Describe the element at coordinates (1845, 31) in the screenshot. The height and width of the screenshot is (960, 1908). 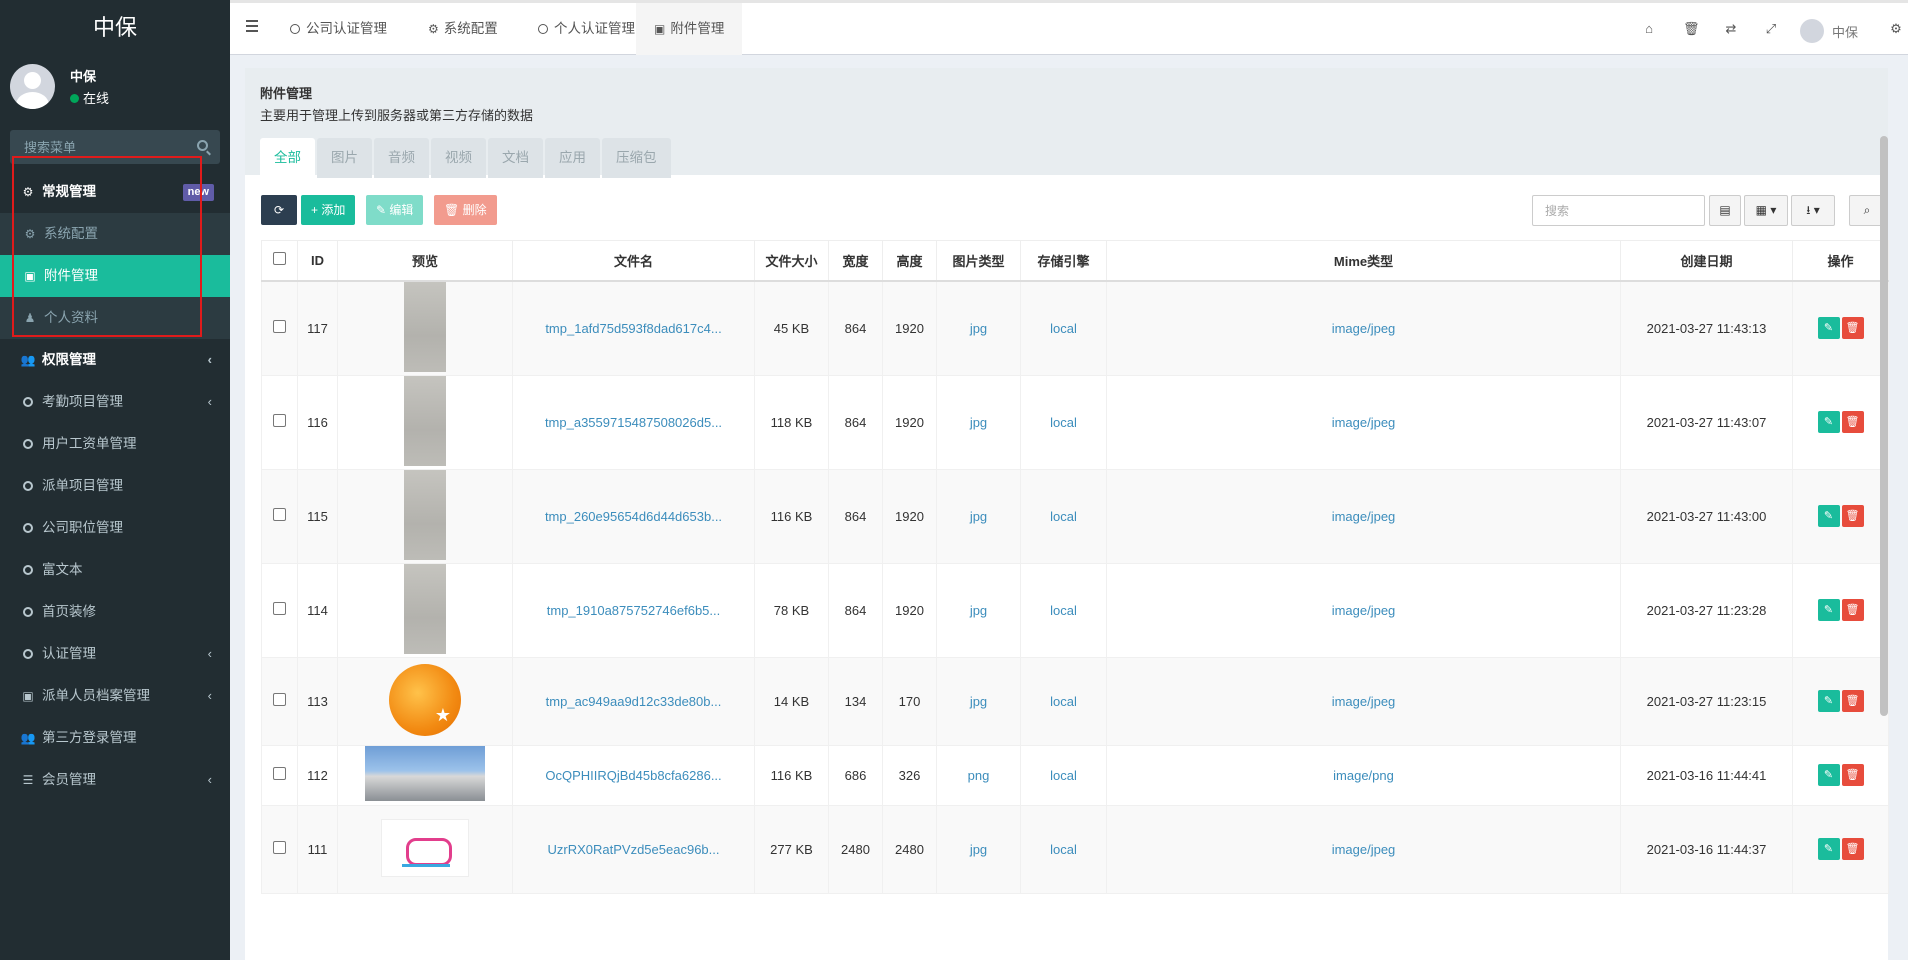
I see `top-username: 中保` at that location.